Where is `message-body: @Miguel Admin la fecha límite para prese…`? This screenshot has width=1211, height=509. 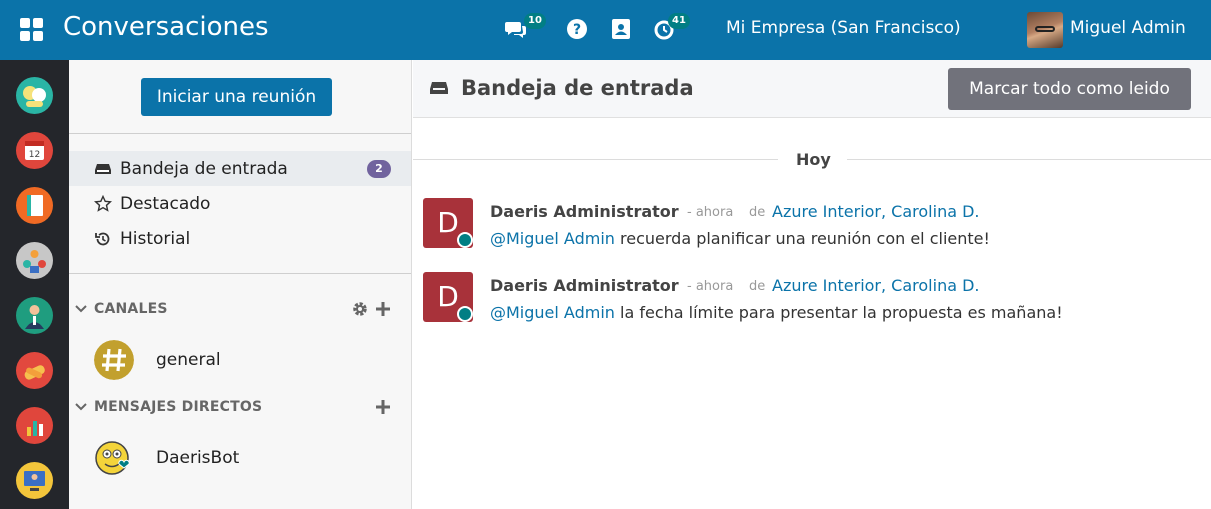
message-body: @Miguel Admin la fecha límite para prese… is located at coordinates (776, 312).